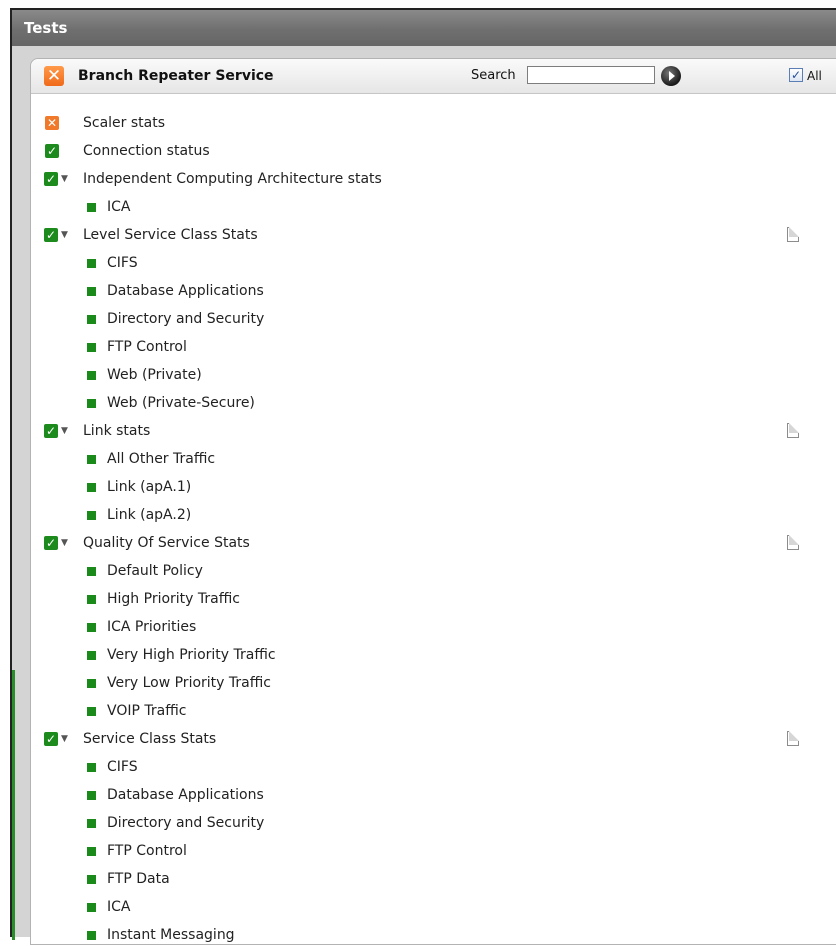 The height and width of the screenshot is (946, 836). What do you see at coordinates (433, 151) in the screenshot?
I see `tree-item: ✓ Connection status` at bounding box center [433, 151].